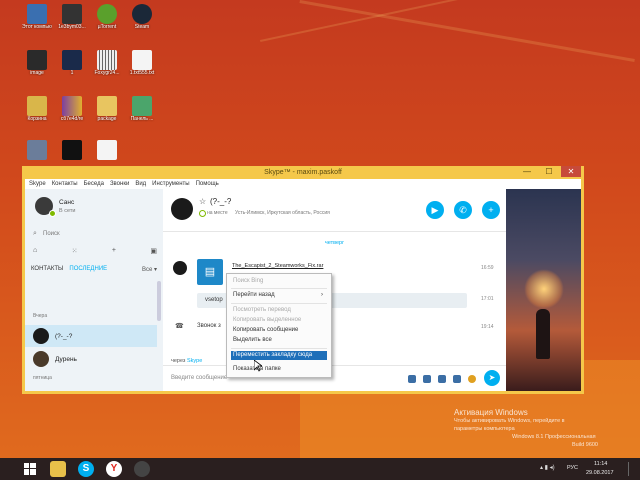 Image resolution: width=640 pixels, height=480 pixels. Describe the element at coordinates (94, 184) in the screenshot. I see `menu-conversation: Беседа` at that location.